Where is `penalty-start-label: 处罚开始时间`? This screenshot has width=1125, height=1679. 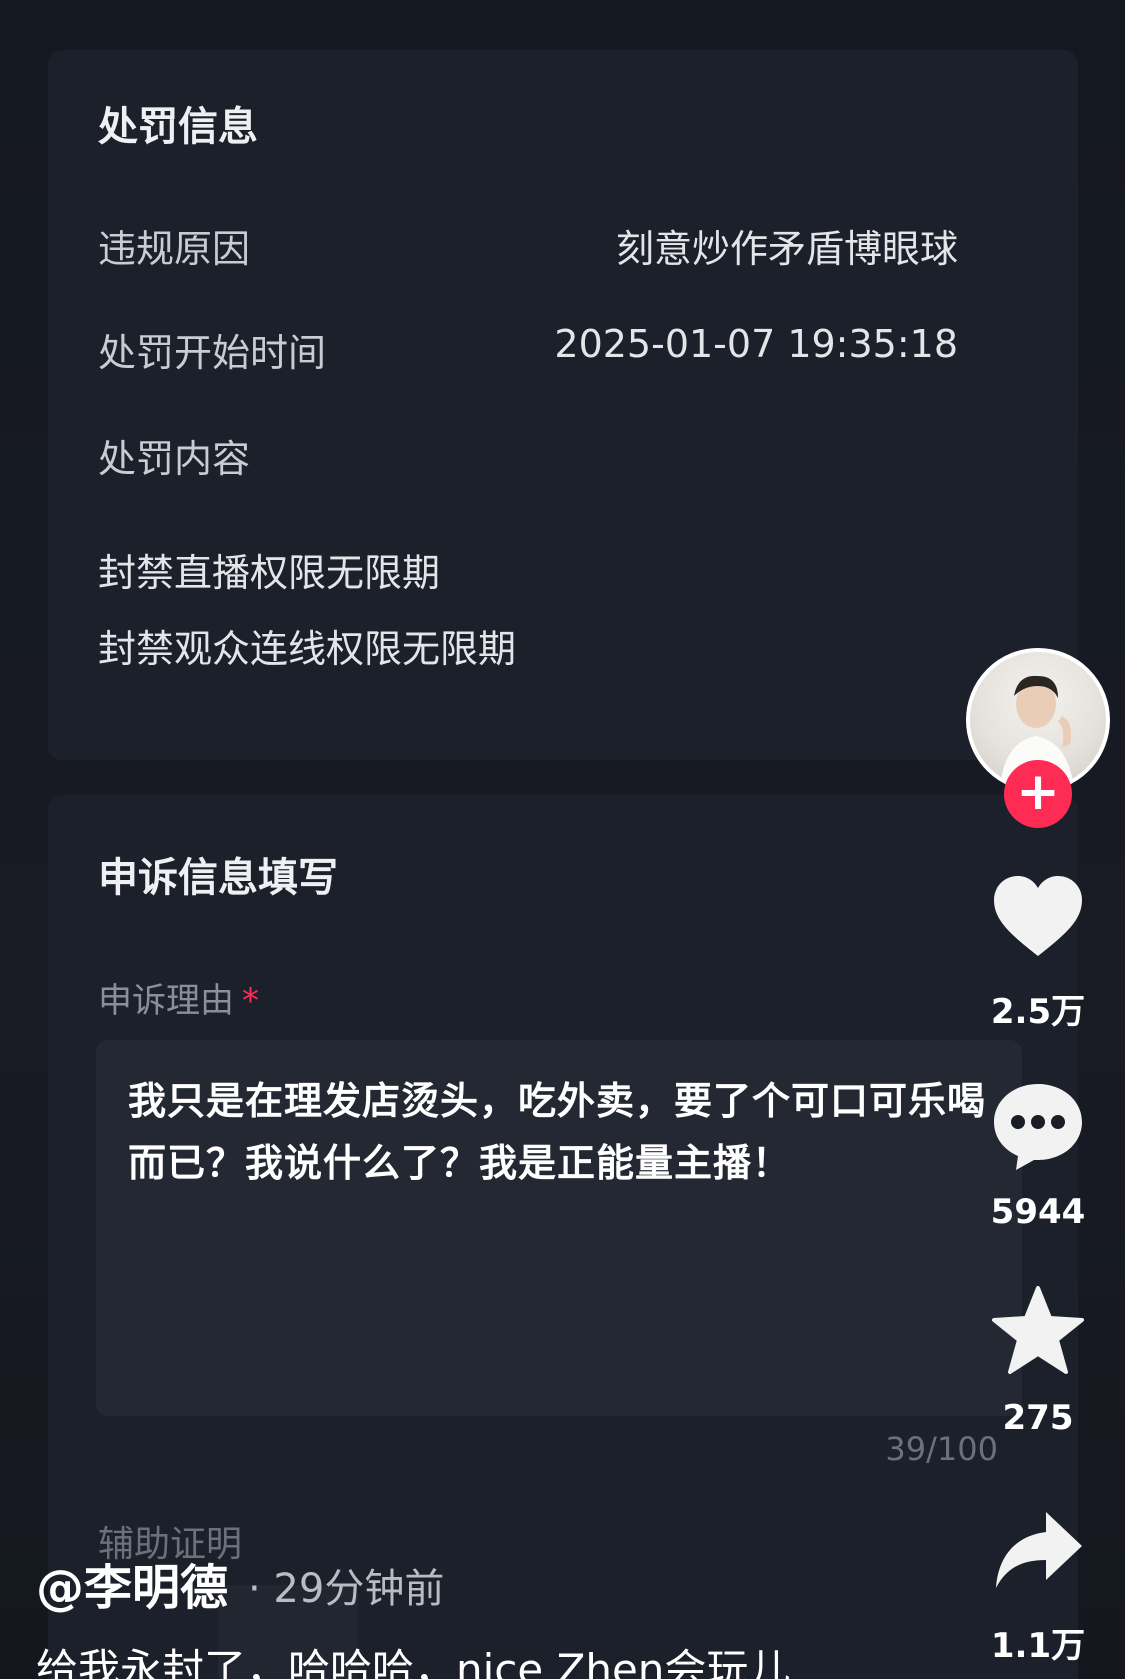
penalty-start-label: 处罚开始时间 is located at coordinates (212, 353).